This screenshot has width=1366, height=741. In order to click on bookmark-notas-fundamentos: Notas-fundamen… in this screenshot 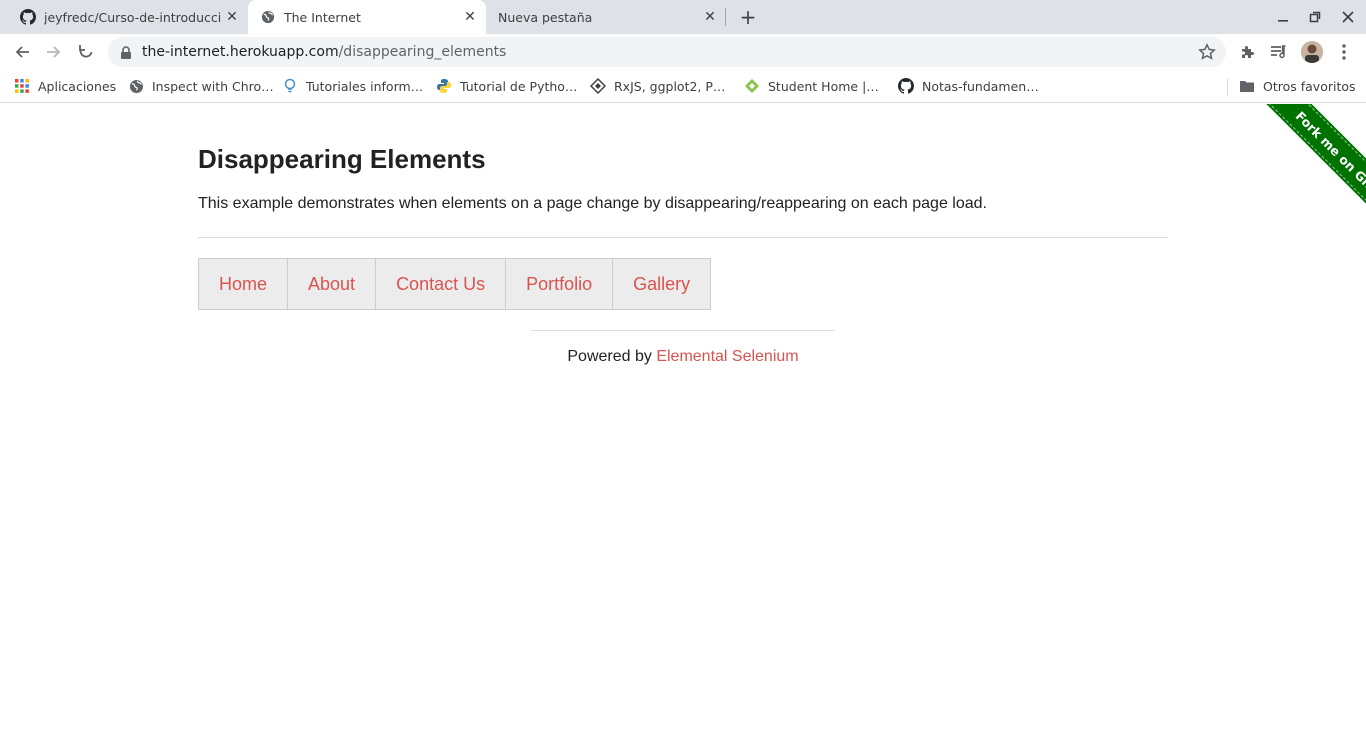, I will do `click(968, 86)`.